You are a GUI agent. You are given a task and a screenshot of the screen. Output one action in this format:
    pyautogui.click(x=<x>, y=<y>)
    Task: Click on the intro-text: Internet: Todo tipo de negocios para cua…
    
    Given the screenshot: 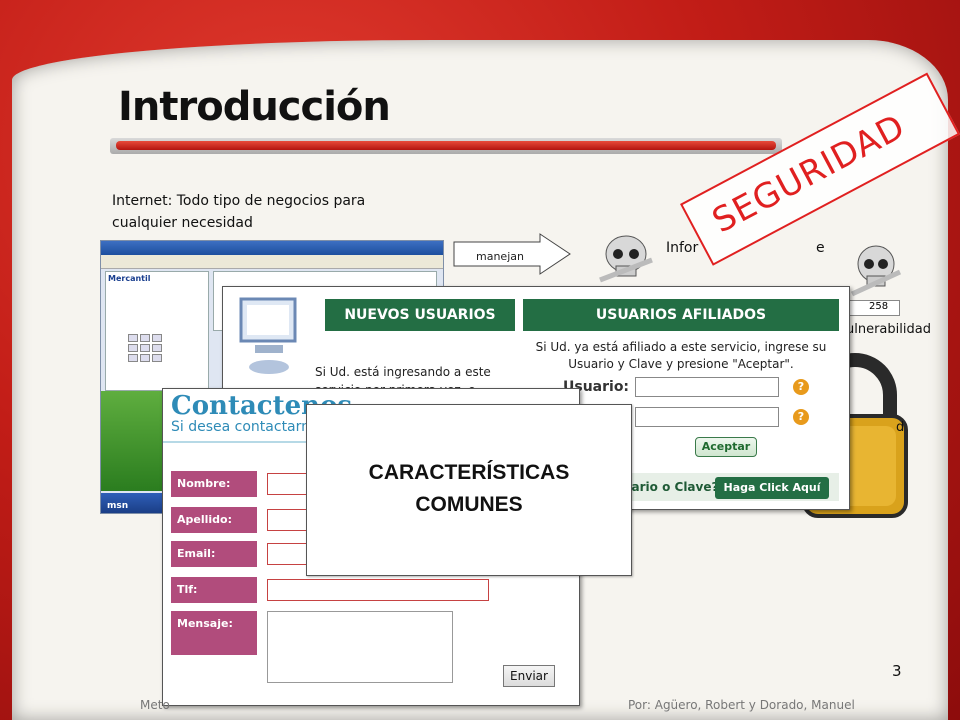 What is the action you would take?
    pyautogui.click(x=262, y=212)
    